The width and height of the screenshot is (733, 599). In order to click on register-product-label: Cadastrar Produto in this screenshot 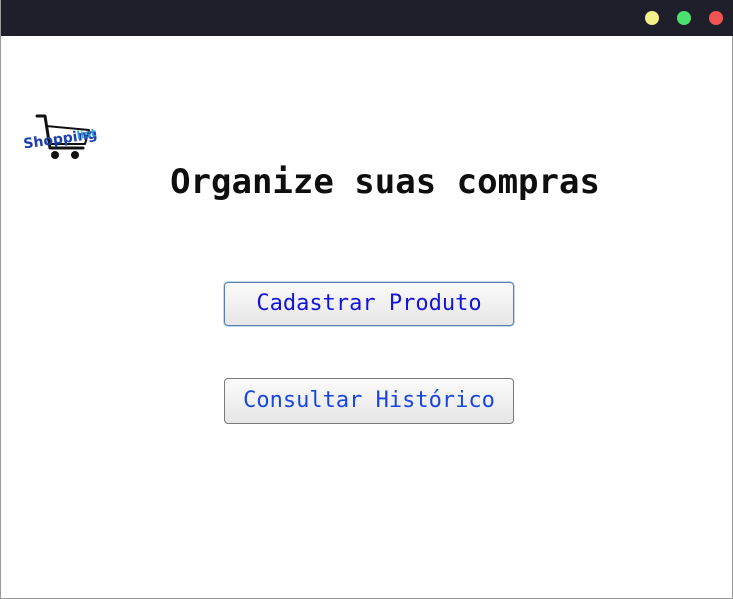, I will do `click(369, 303)`.